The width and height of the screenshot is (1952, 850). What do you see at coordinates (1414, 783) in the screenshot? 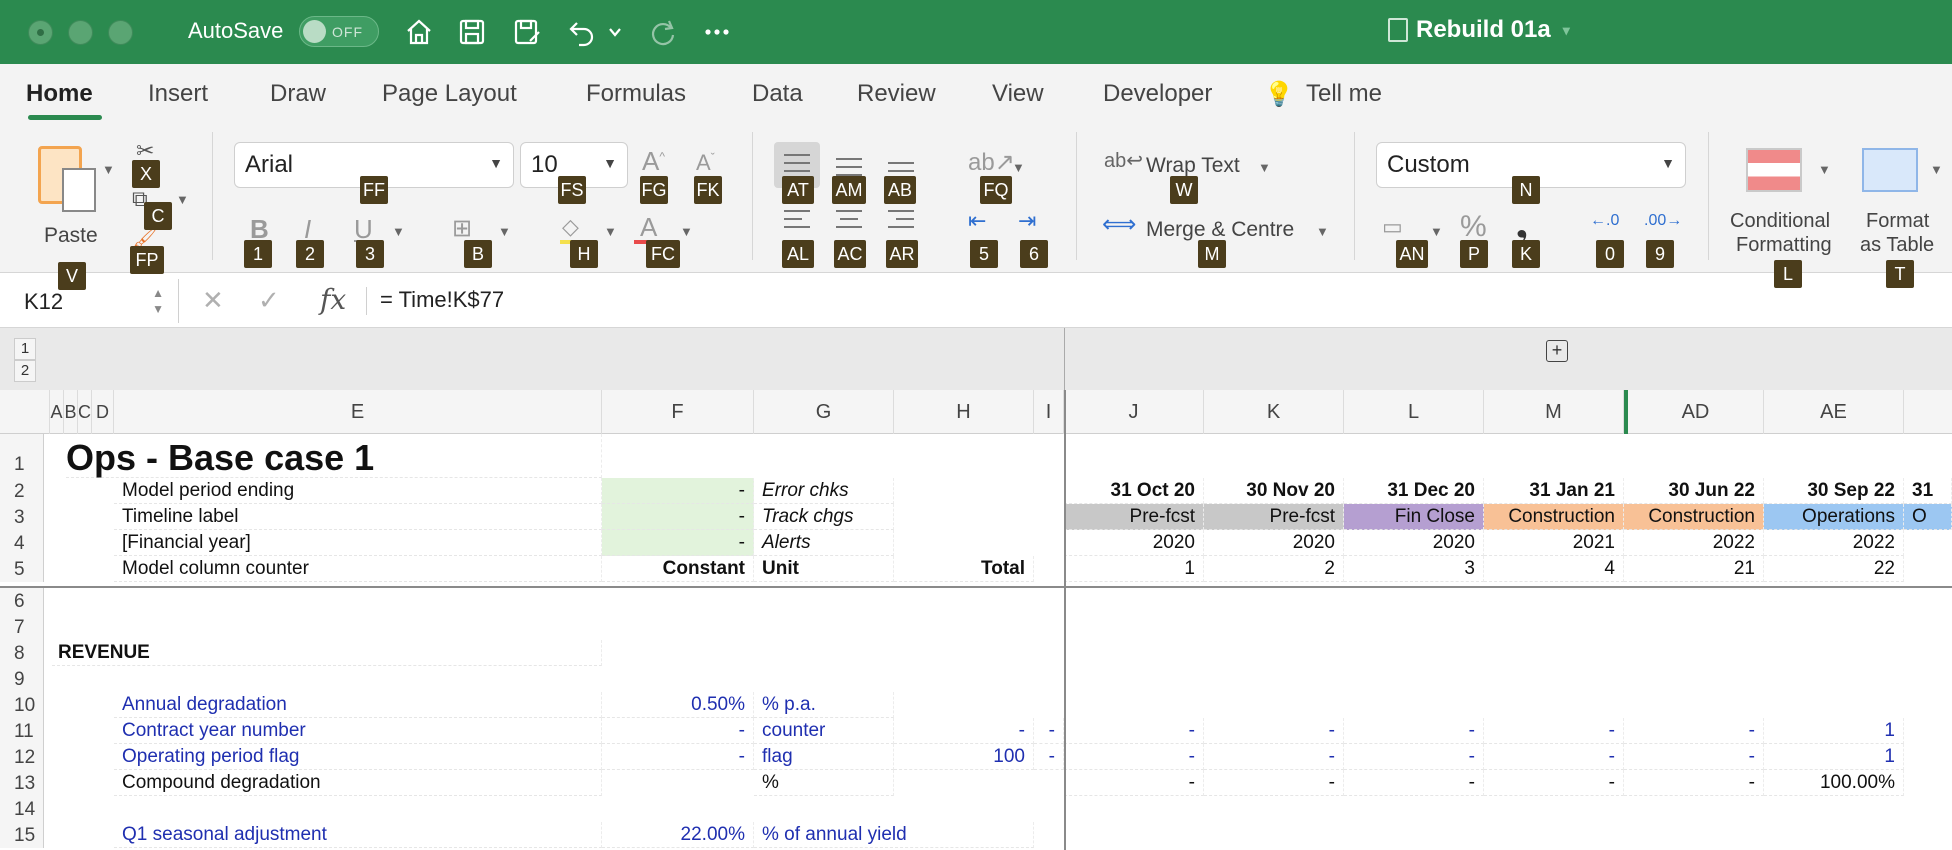
I see `cell-l13: -` at bounding box center [1414, 783].